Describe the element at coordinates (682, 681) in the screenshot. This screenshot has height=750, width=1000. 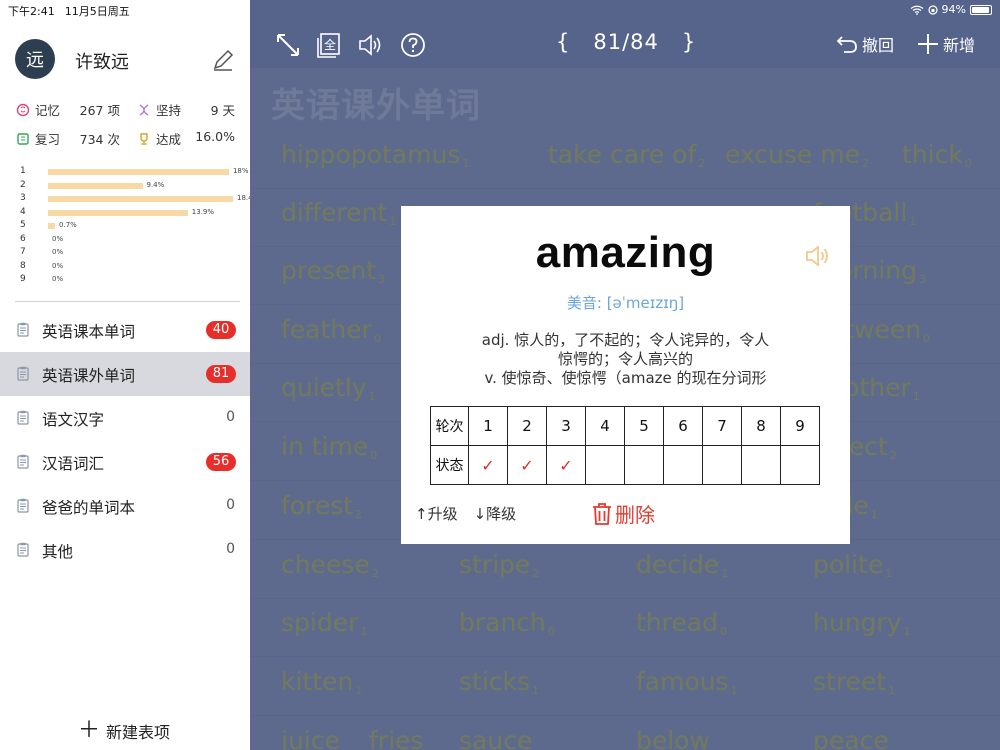
I see `word-text: famous` at that location.